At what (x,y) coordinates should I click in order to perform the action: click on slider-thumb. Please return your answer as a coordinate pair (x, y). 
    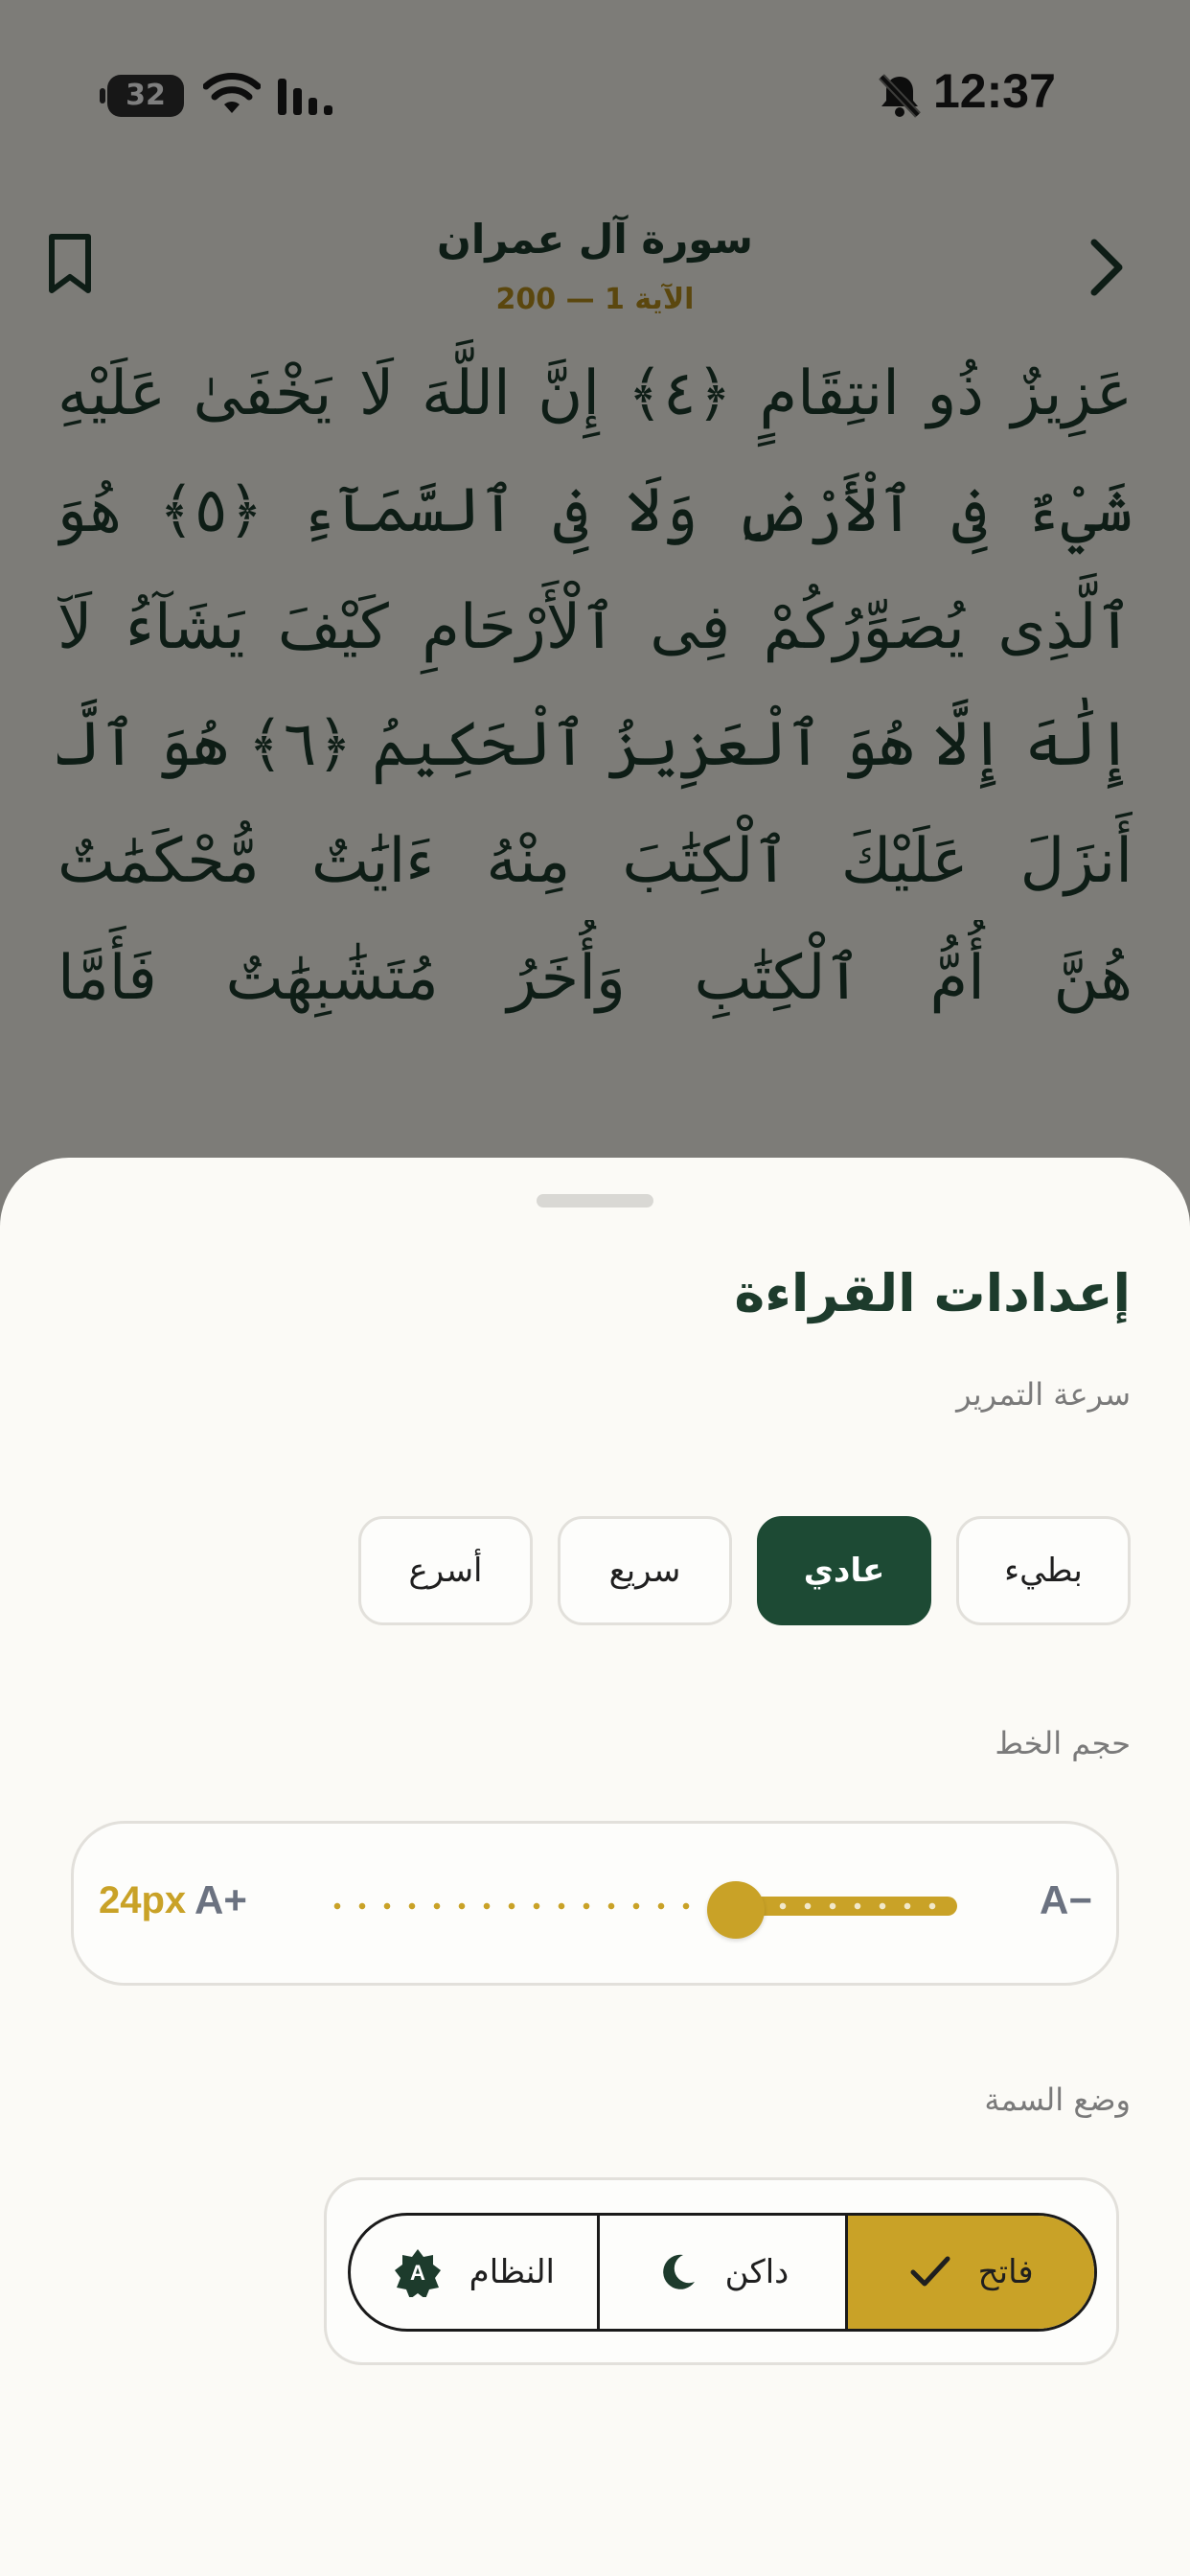
    Looking at the image, I should click on (736, 1910).